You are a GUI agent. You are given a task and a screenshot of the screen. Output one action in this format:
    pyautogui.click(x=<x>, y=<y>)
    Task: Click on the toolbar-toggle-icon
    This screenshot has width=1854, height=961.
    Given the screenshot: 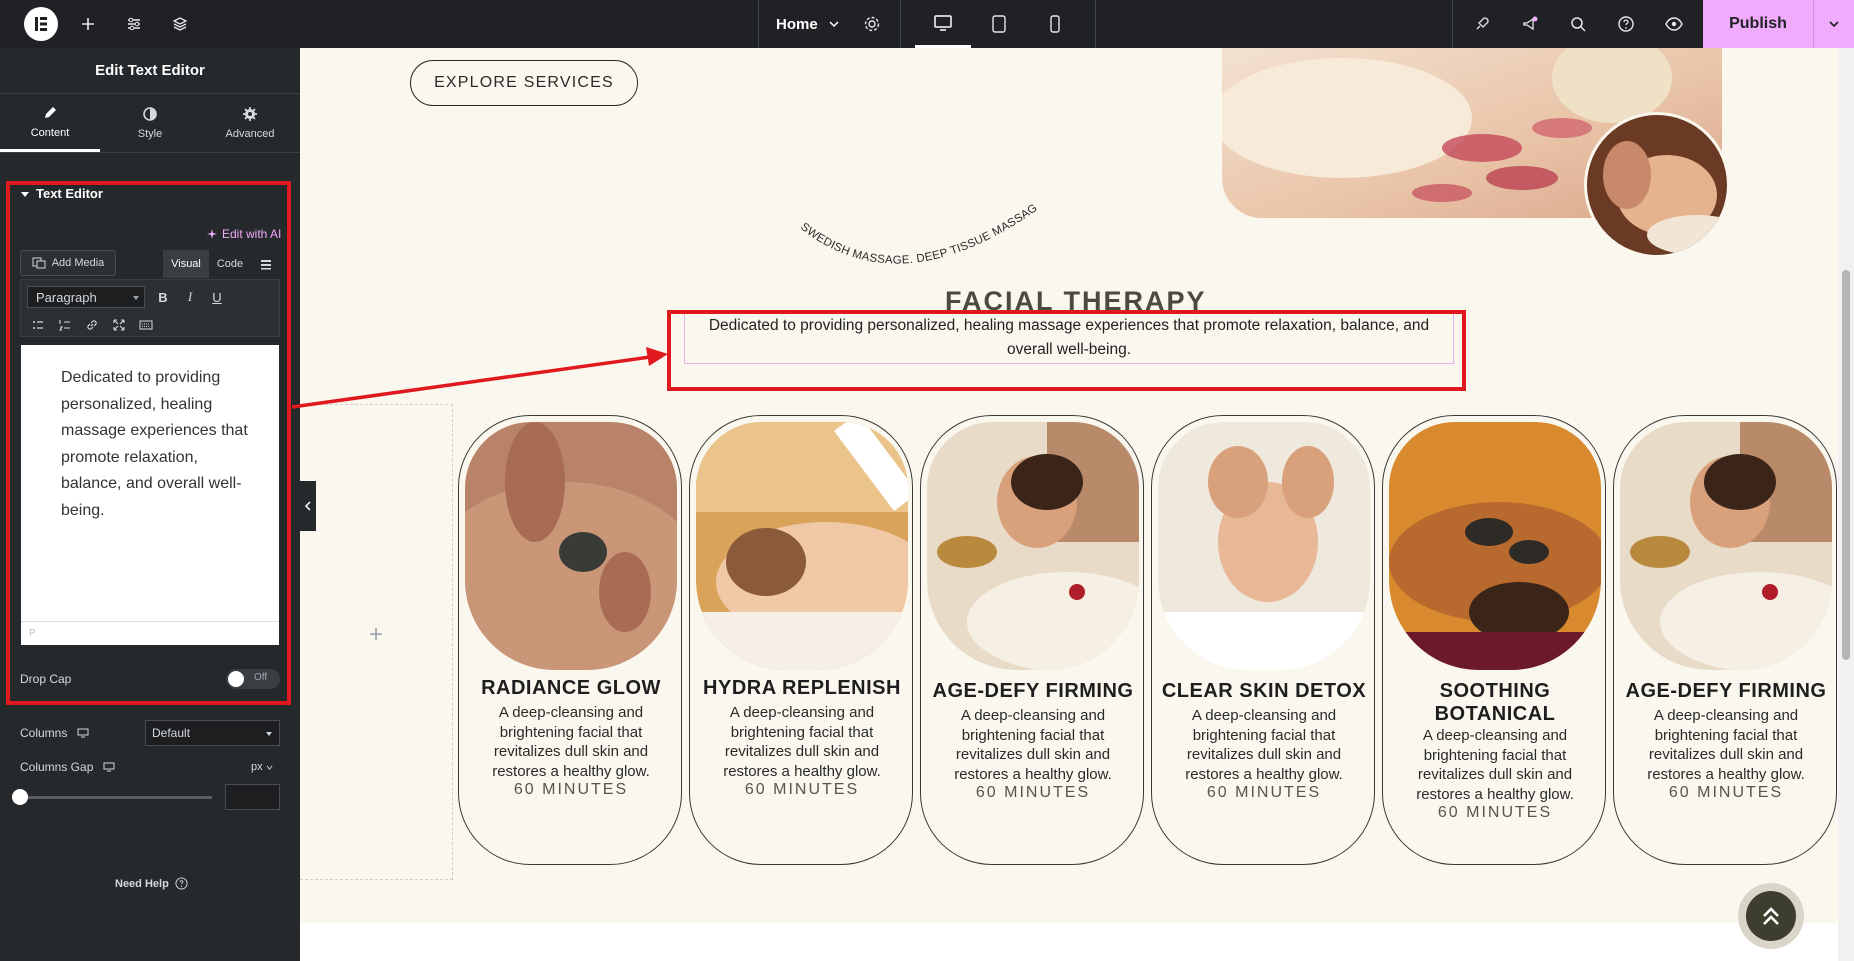 What is the action you would take?
    pyautogui.click(x=266, y=264)
    